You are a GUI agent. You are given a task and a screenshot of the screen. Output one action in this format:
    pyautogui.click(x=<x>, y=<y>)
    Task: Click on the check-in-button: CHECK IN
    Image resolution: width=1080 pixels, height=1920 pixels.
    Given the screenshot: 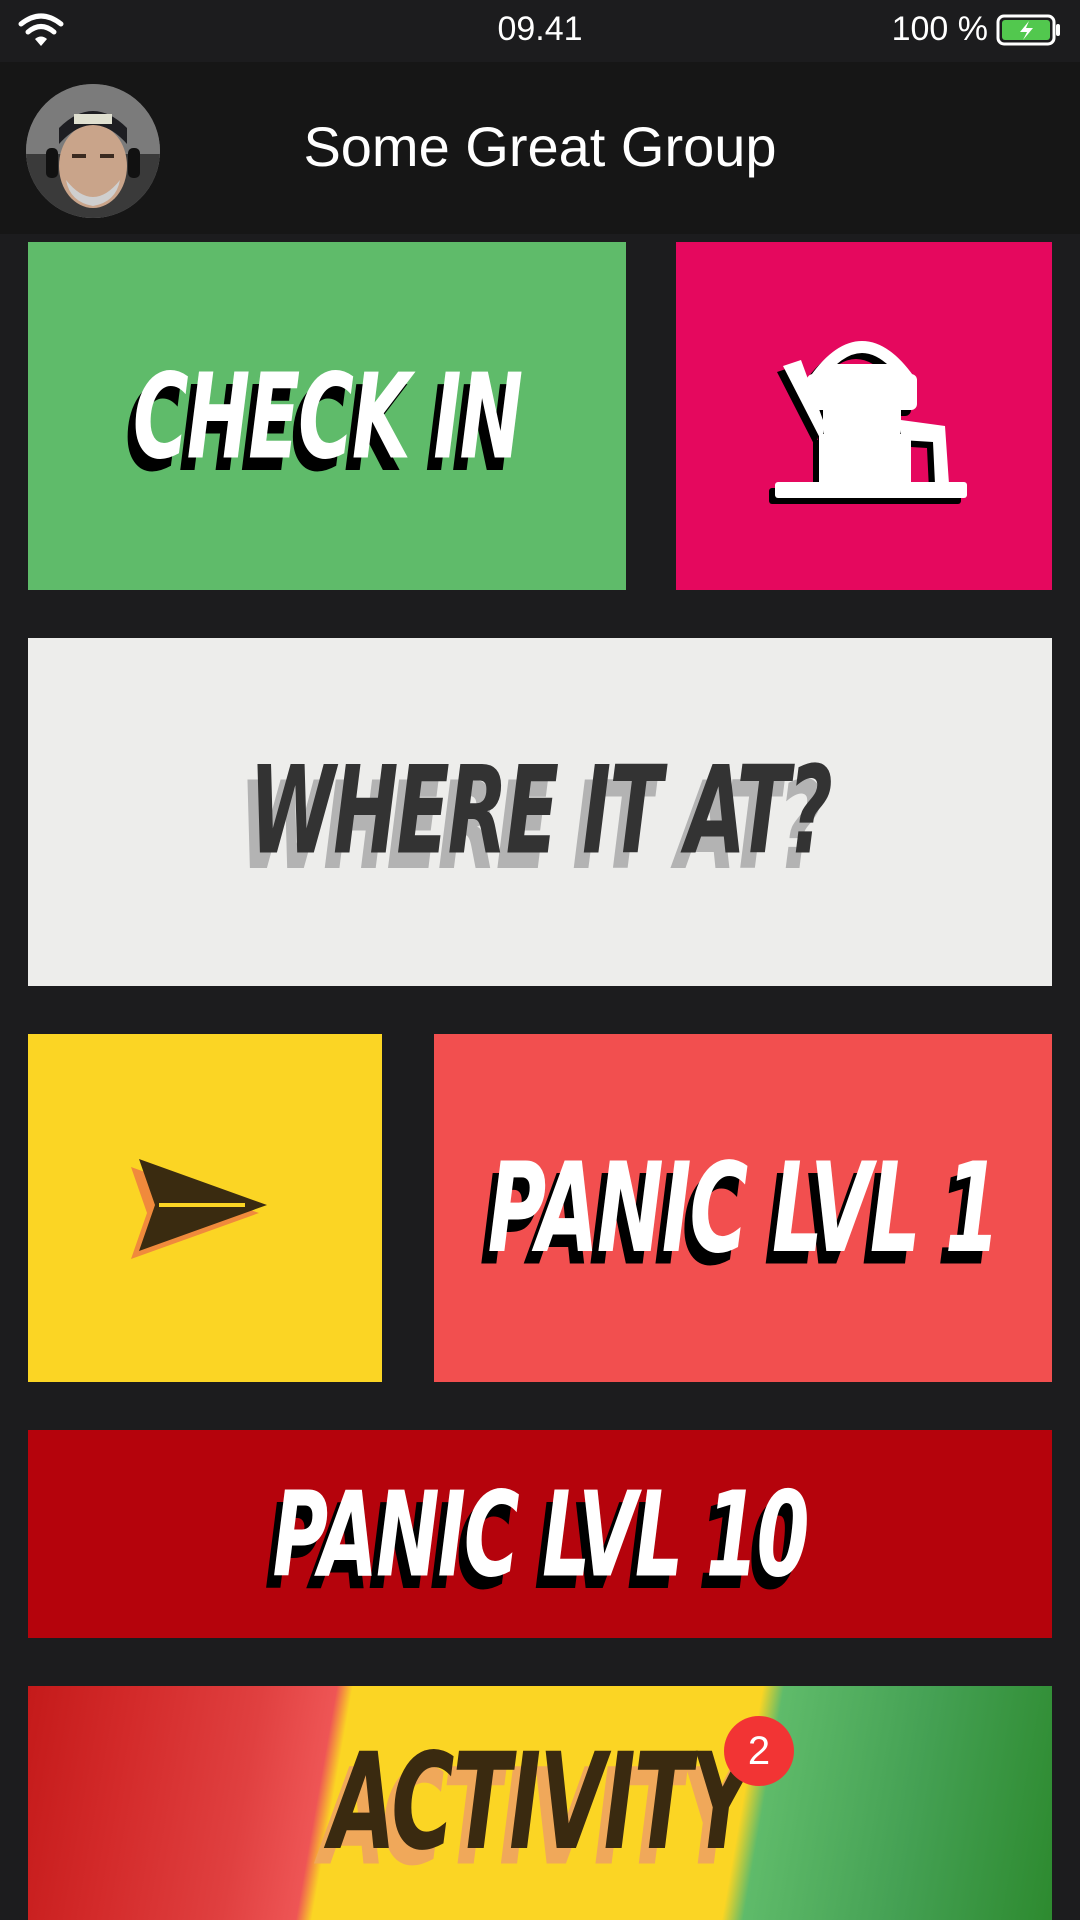 What is the action you would take?
    pyautogui.click(x=327, y=416)
    